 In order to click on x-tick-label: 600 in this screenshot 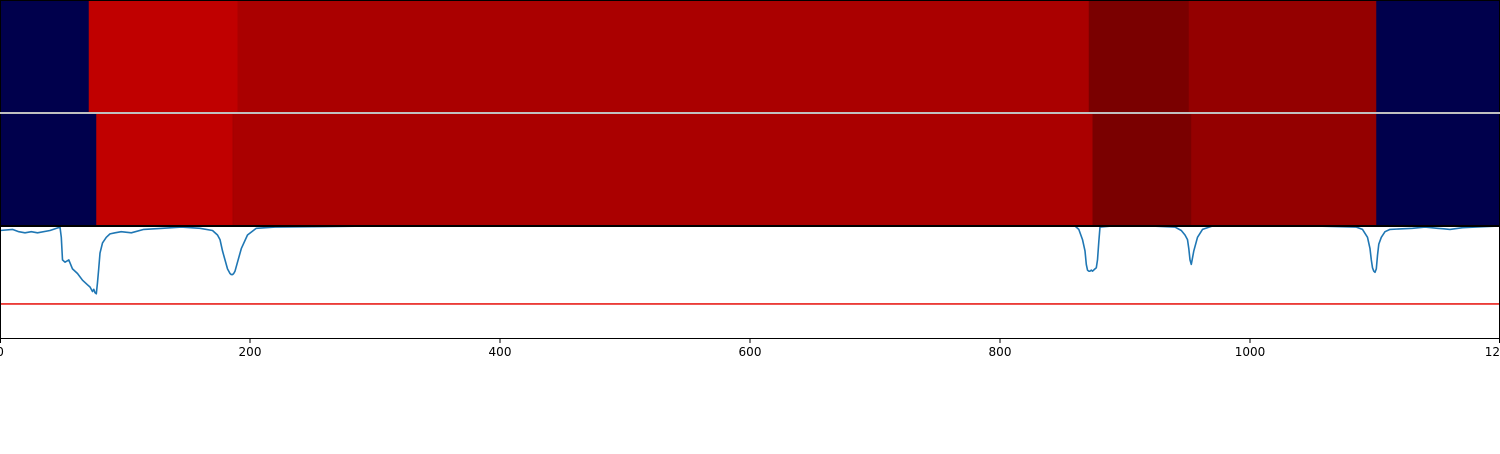, I will do `click(750, 352)`.